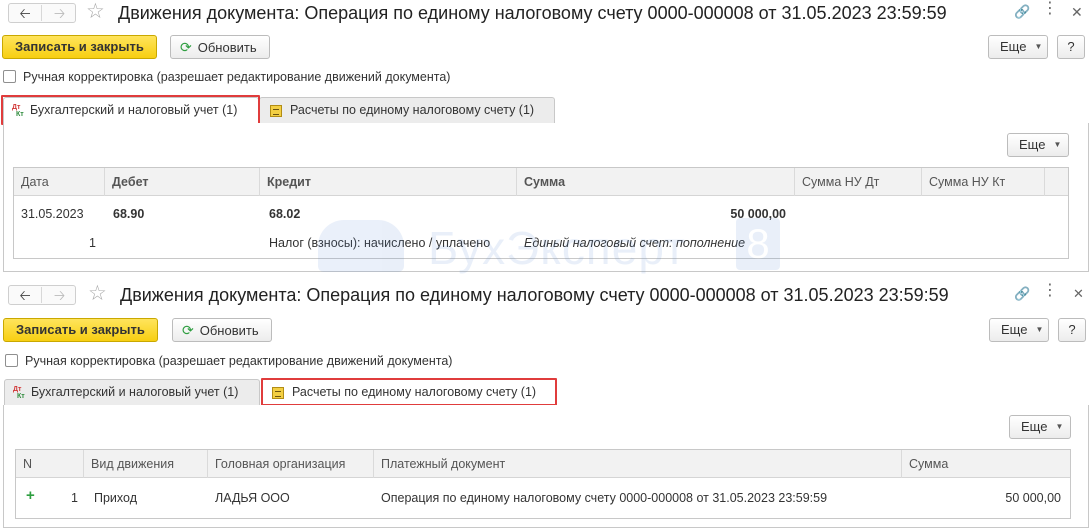 The width and height of the screenshot is (1092, 529). What do you see at coordinates (291, 464) in the screenshot?
I see `col-head-org: Головная организация` at bounding box center [291, 464].